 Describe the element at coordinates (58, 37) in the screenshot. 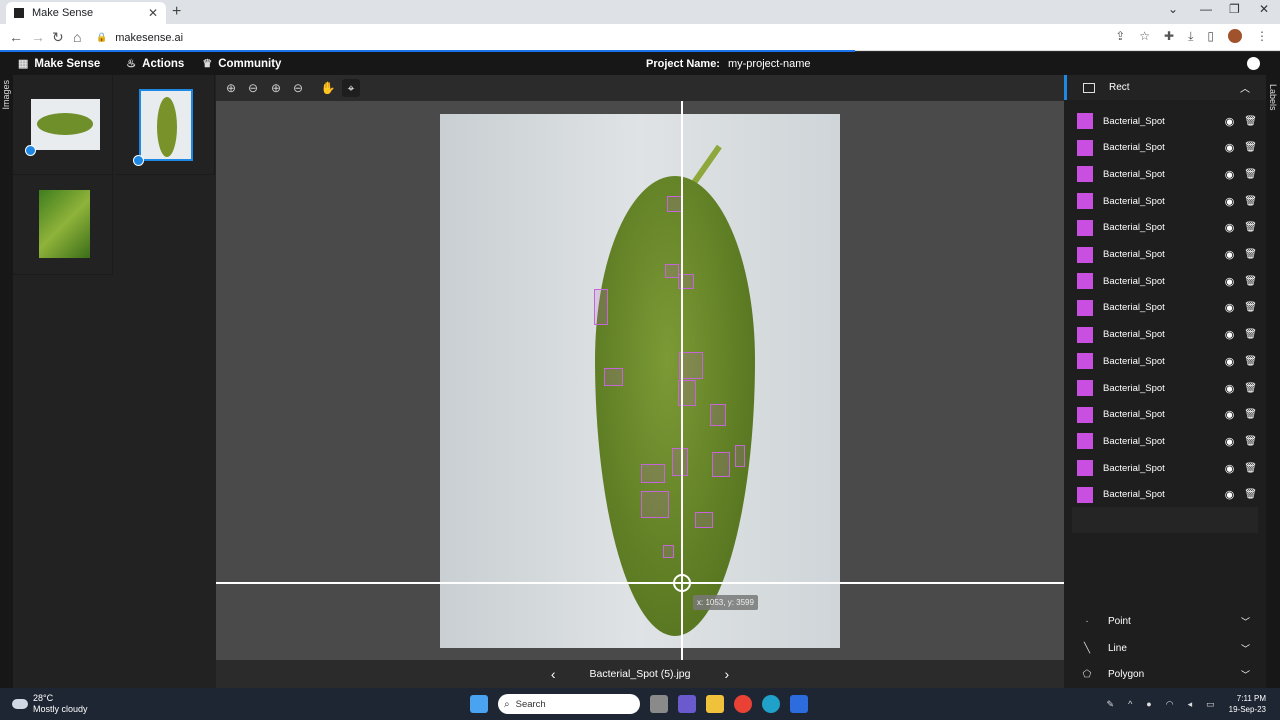

I see `reload-icon: ↻` at that location.